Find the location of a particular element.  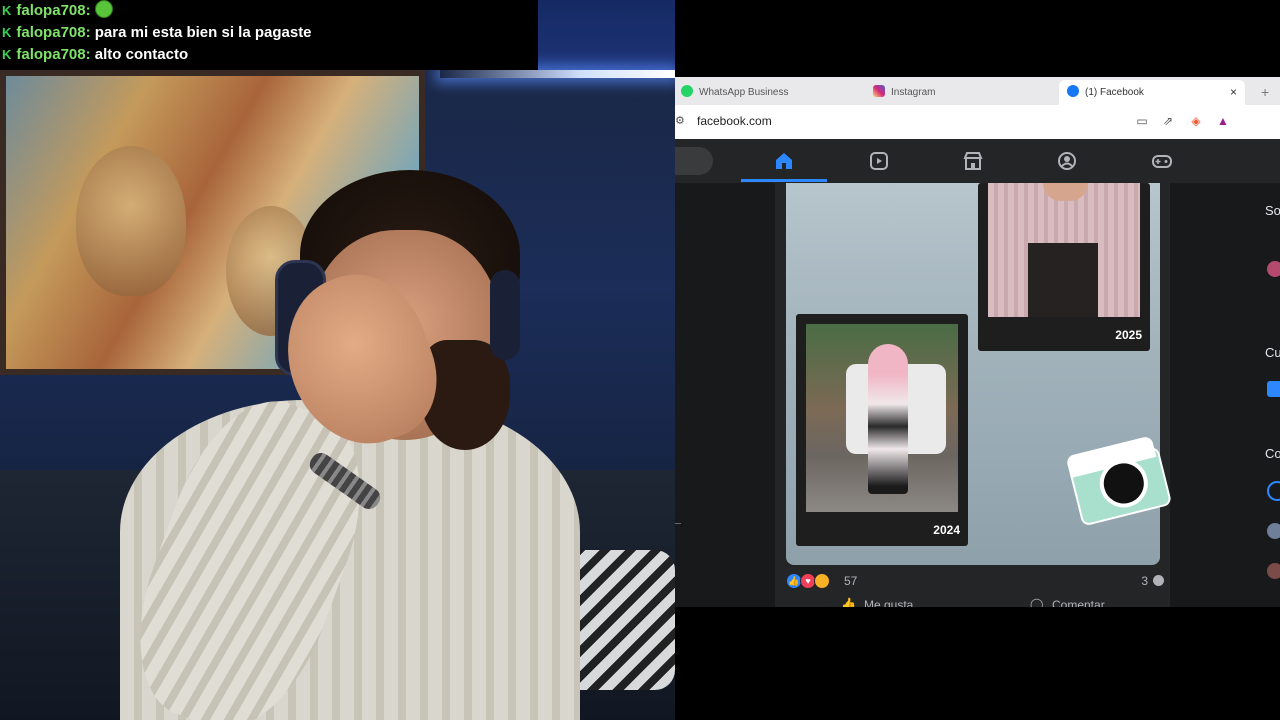

gift-icon is located at coordinates (1273, 389).